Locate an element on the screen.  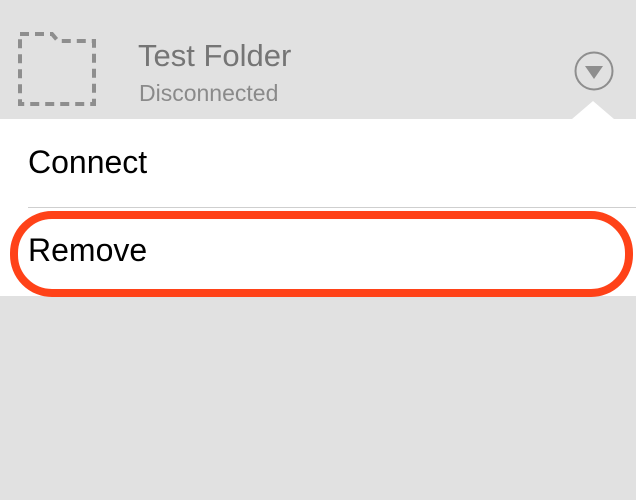
folder-status: Disconnected is located at coordinates (209, 93).